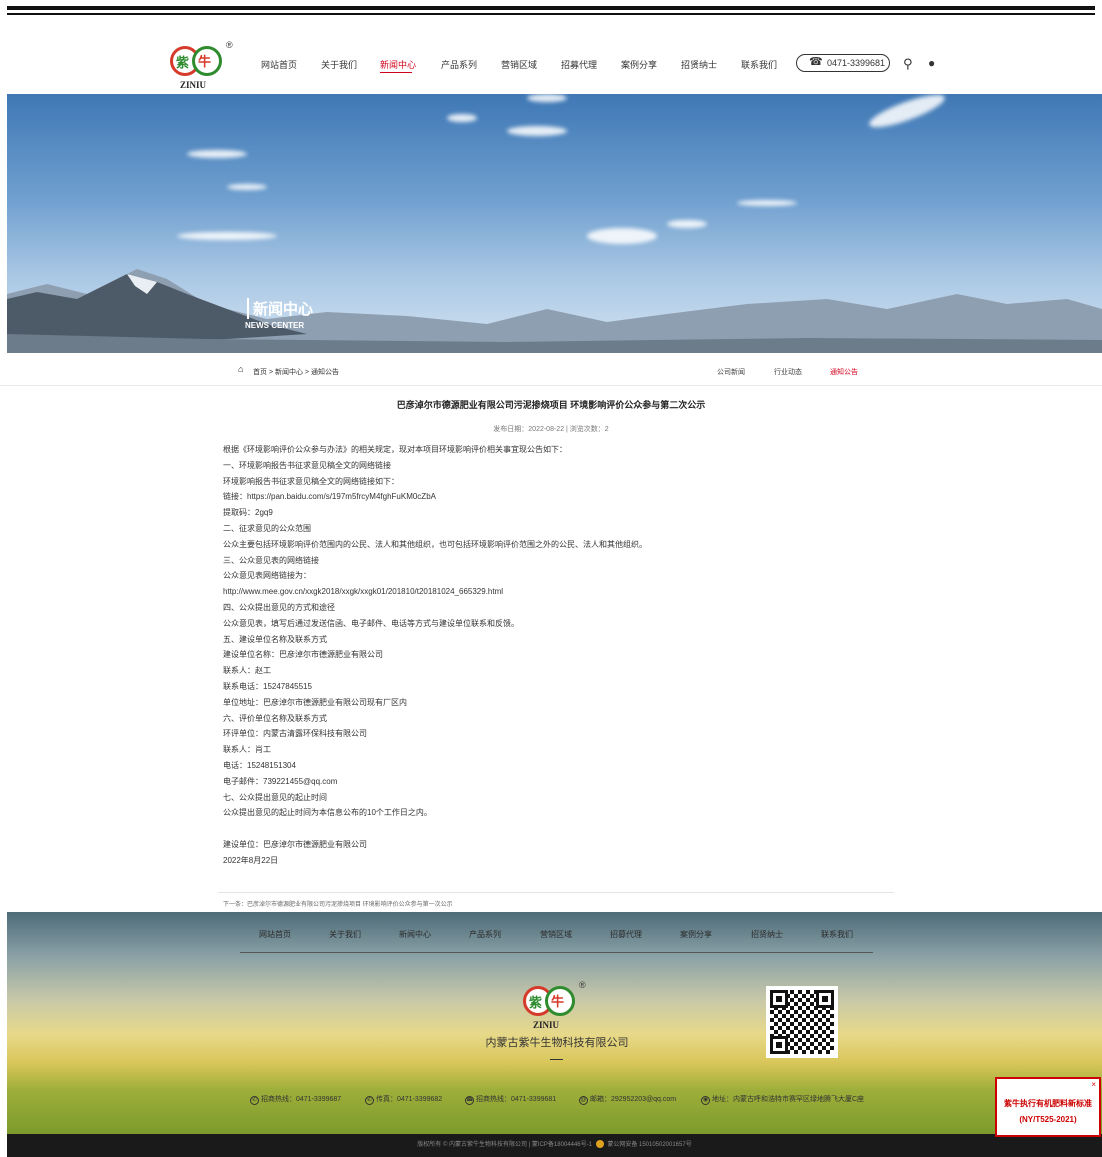 Image resolution: width=1102 pixels, height=1157 pixels. I want to click on footer-nav-contact: 联系我们, so click(837, 934).